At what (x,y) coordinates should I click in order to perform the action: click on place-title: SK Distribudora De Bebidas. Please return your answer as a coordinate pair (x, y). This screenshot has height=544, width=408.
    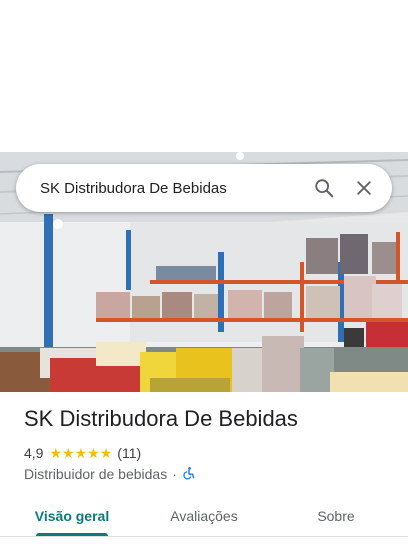
    Looking at the image, I should click on (161, 418).